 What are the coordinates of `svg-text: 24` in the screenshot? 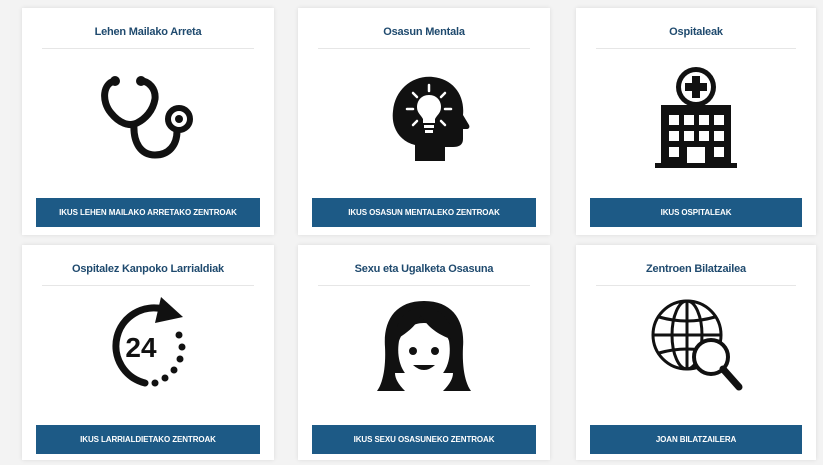 It's located at (141, 347).